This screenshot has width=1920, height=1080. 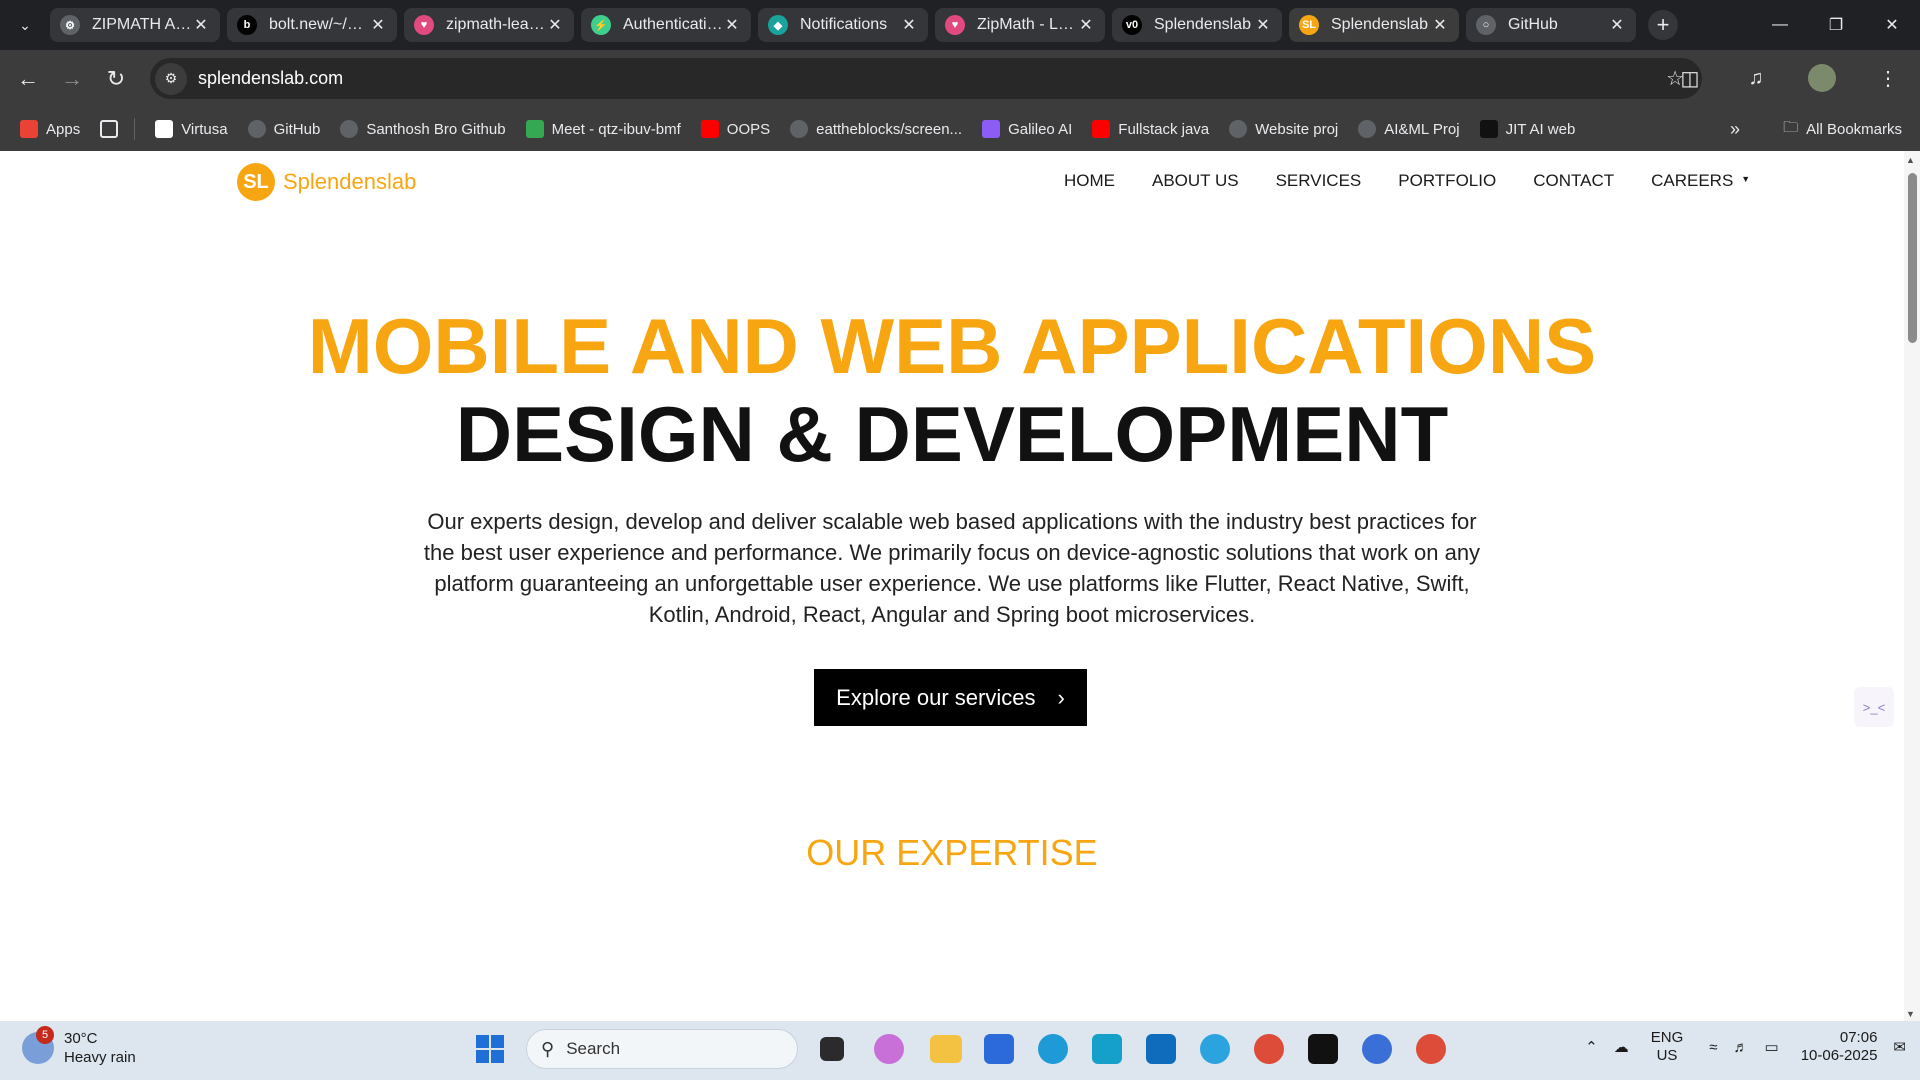 I want to click on tab-splendenslab-active: SL Splendenslab ✕, so click(x=1374, y=25).